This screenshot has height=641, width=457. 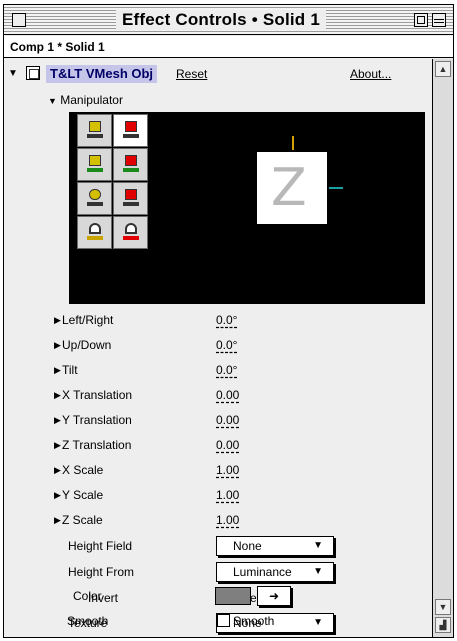 I want to click on param-x-scale: ▶ X Scale 1.00, so click(x=218, y=470).